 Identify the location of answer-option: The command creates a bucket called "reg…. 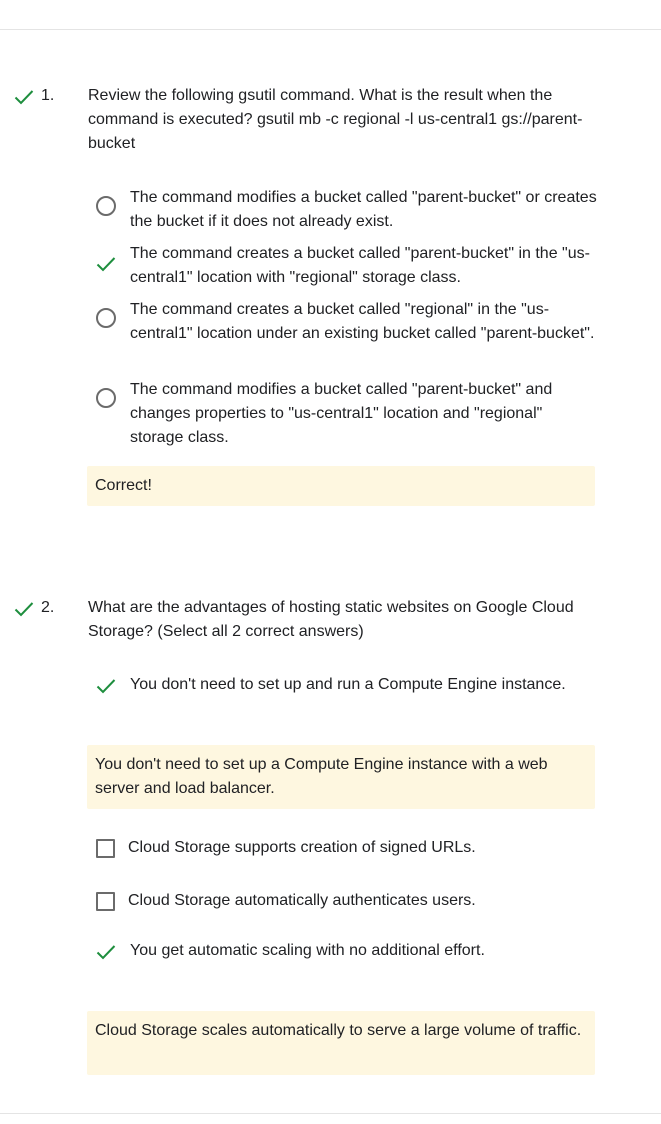
(365, 322).